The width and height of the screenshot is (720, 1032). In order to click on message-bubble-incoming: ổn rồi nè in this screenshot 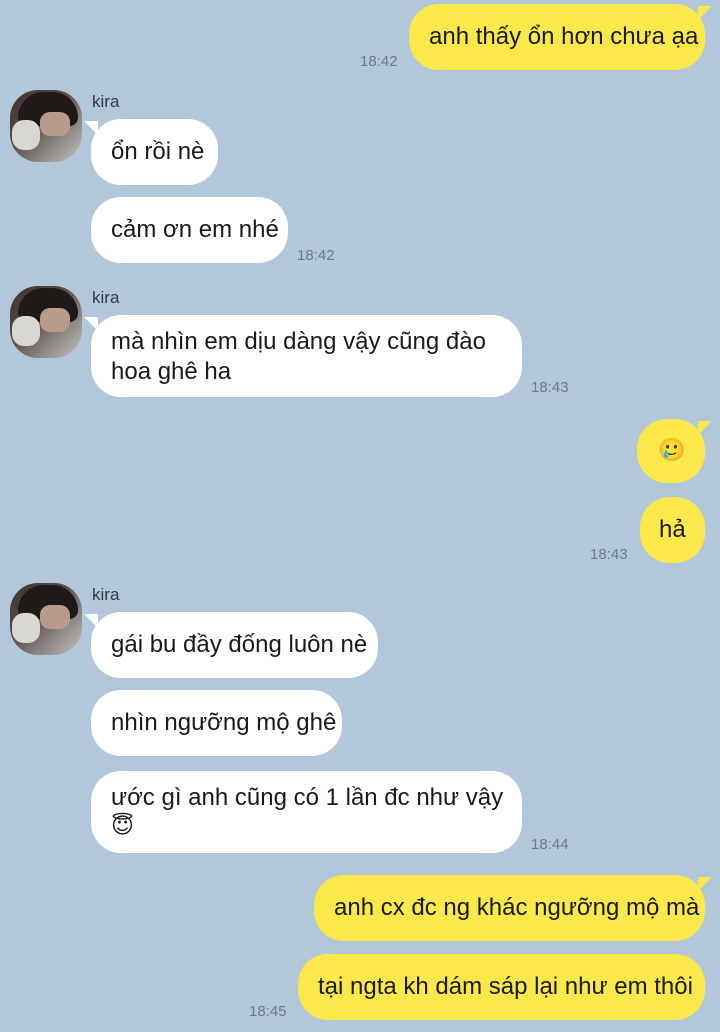, I will do `click(151, 152)`.